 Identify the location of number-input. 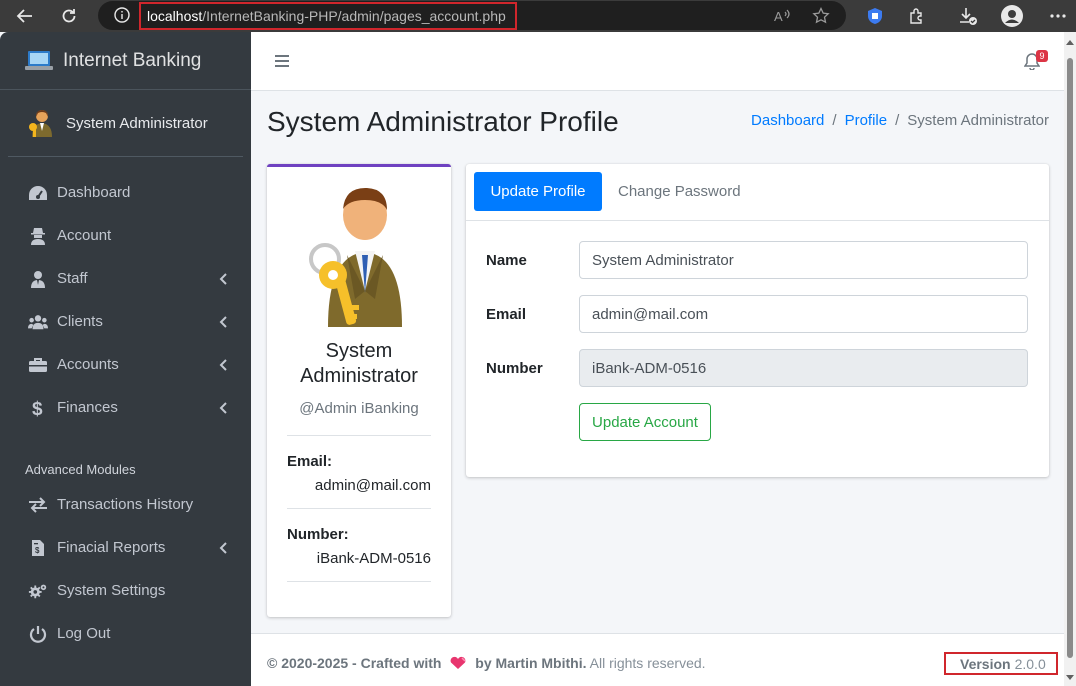
(803, 368).